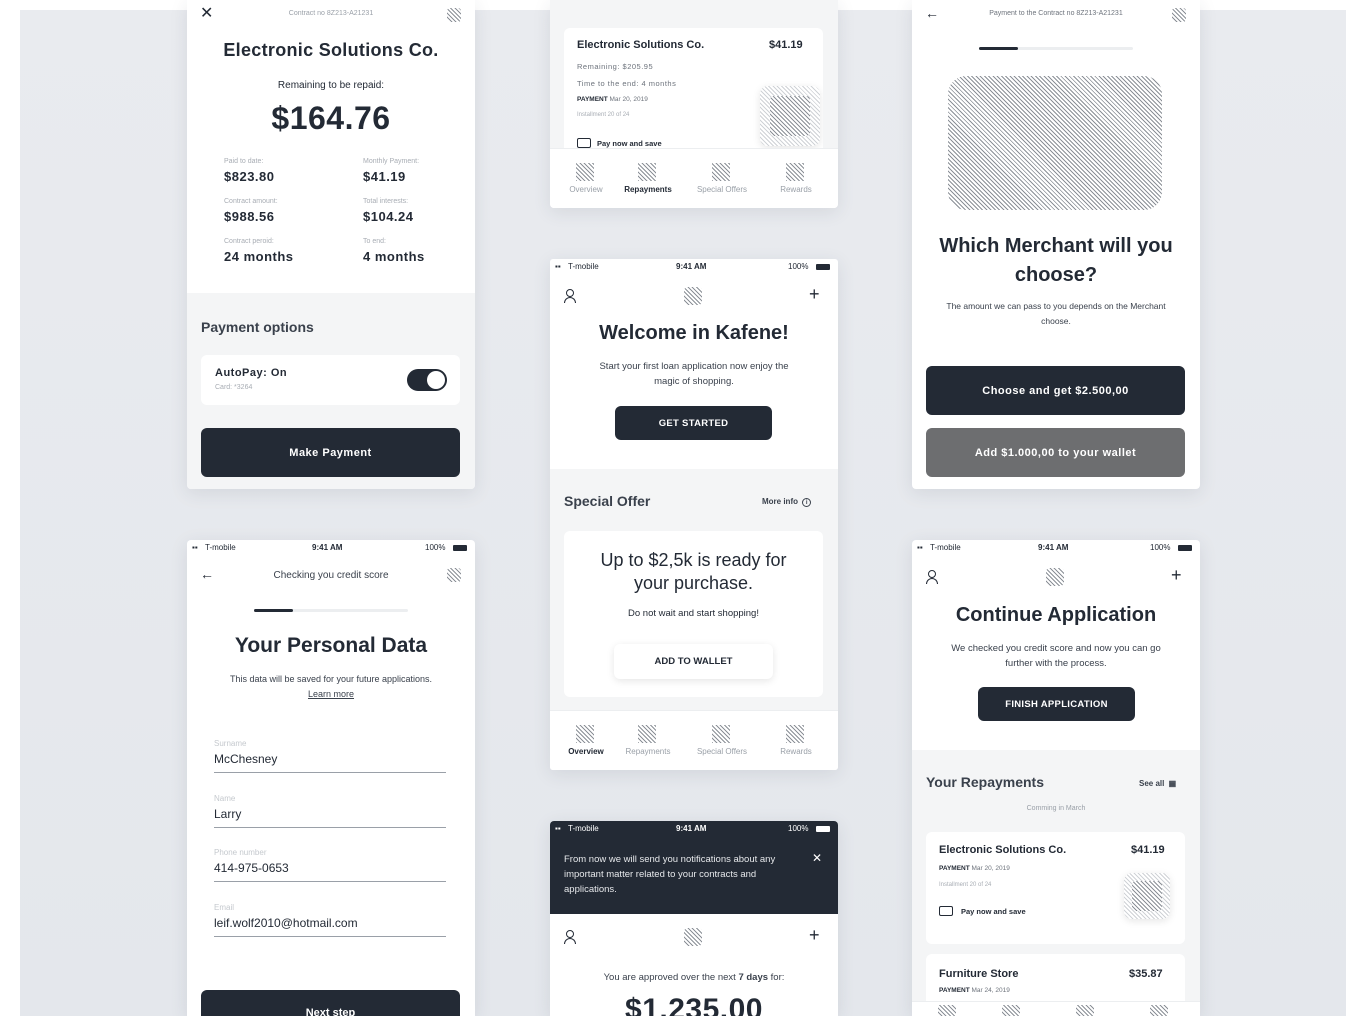 The width and height of the screenshot is (1346, 1016). Describe the element at coordinates (990, 868) in the screenshot. I see `payment-date: Mar 20, 2019` at that location.